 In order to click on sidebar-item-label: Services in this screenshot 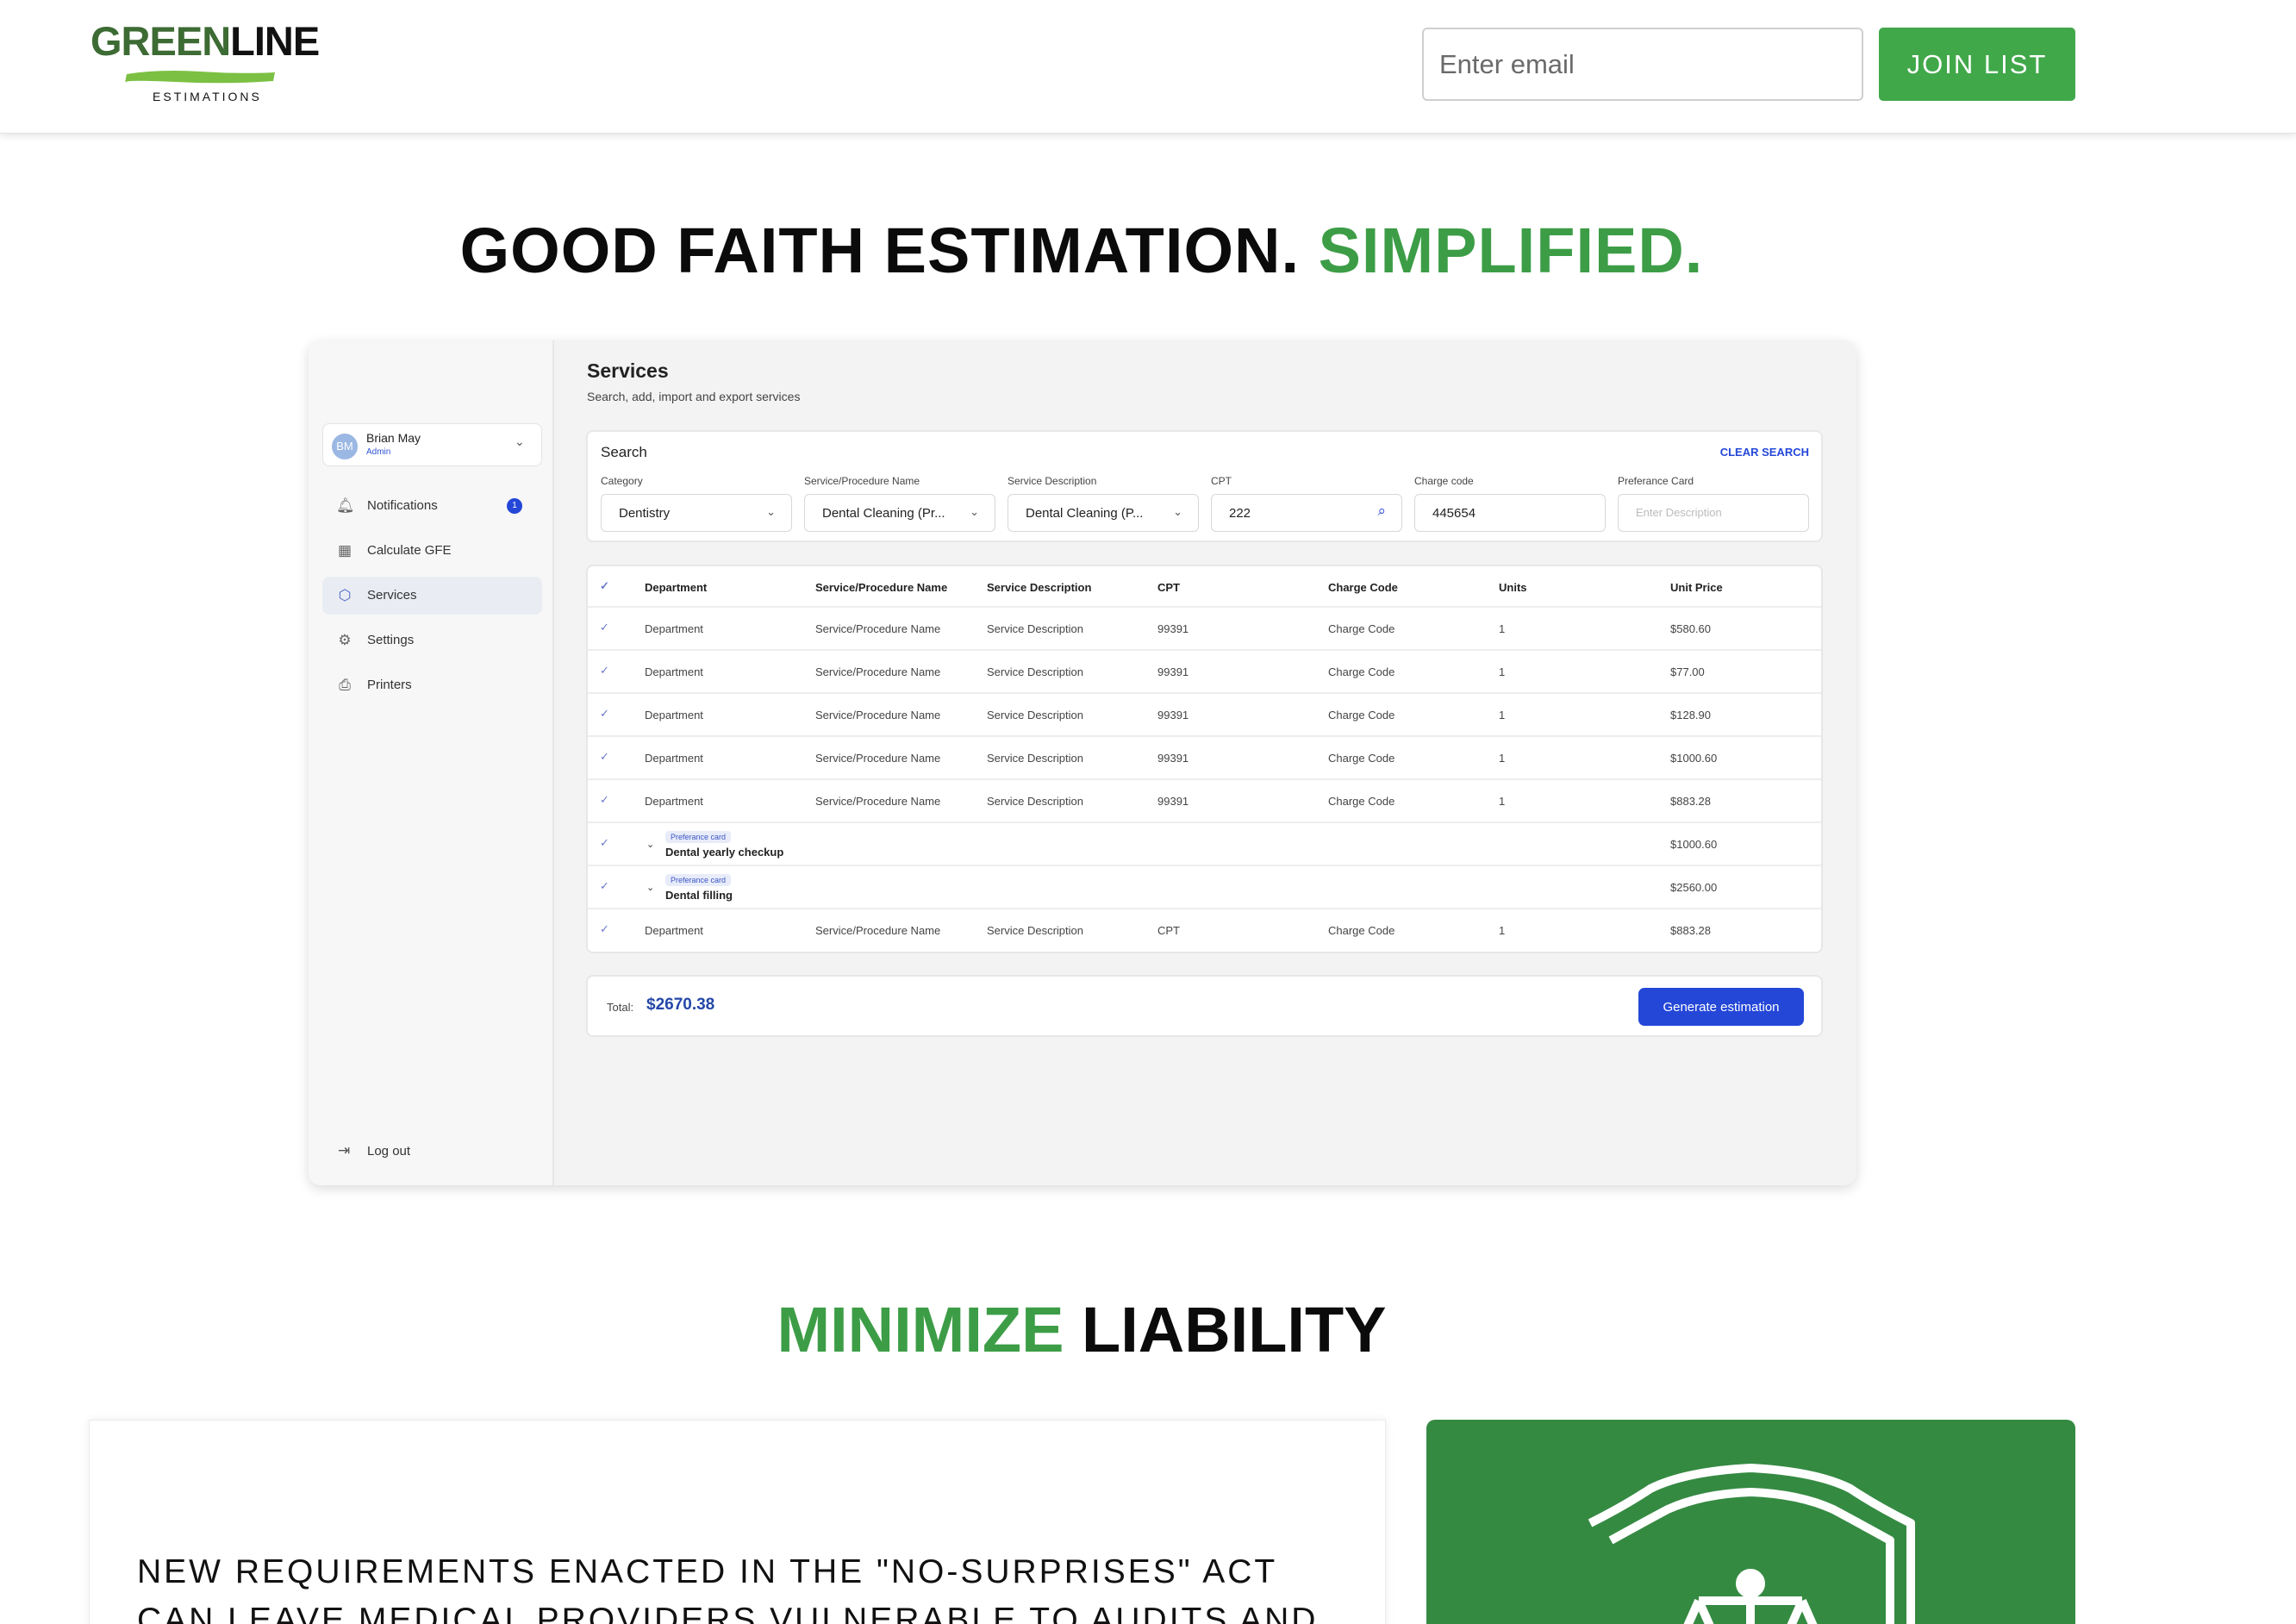, I will do `click(392, 596)`.